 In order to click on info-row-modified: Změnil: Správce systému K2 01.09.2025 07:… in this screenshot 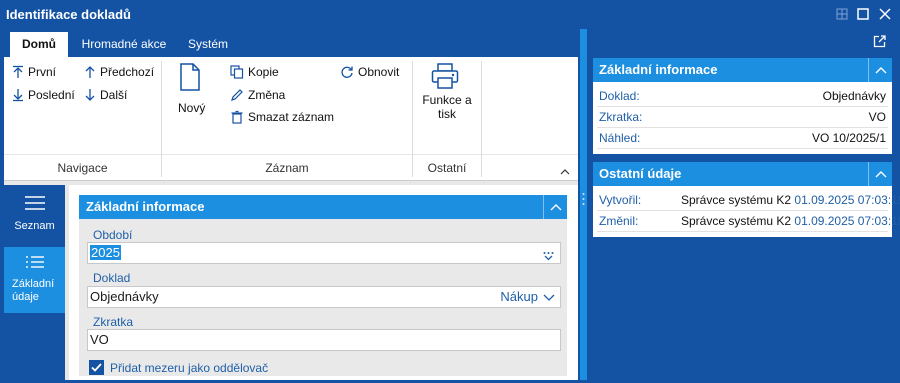, I will do `click(748, 221)`.